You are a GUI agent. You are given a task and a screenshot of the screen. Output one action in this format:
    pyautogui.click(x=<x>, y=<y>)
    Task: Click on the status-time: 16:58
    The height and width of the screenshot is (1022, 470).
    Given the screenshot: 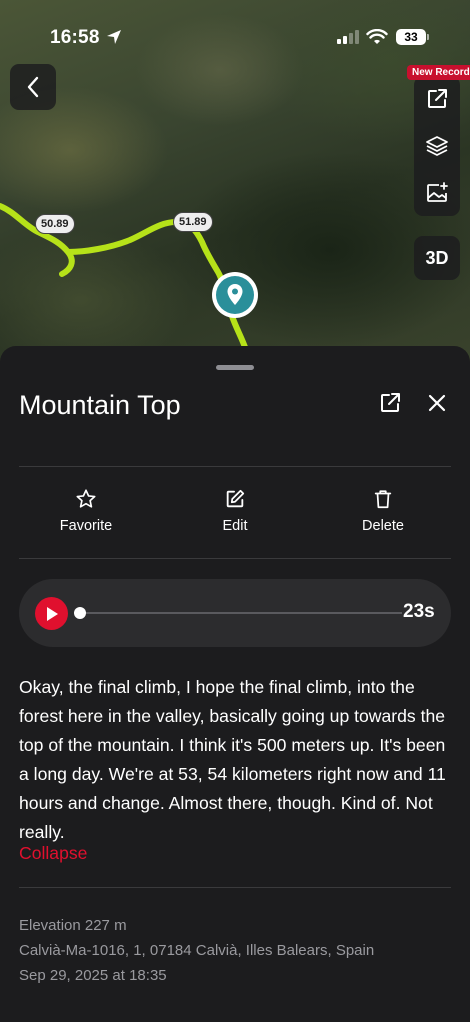 What is the action you would take?
    pyautogui.click(x=75, y=37)
    